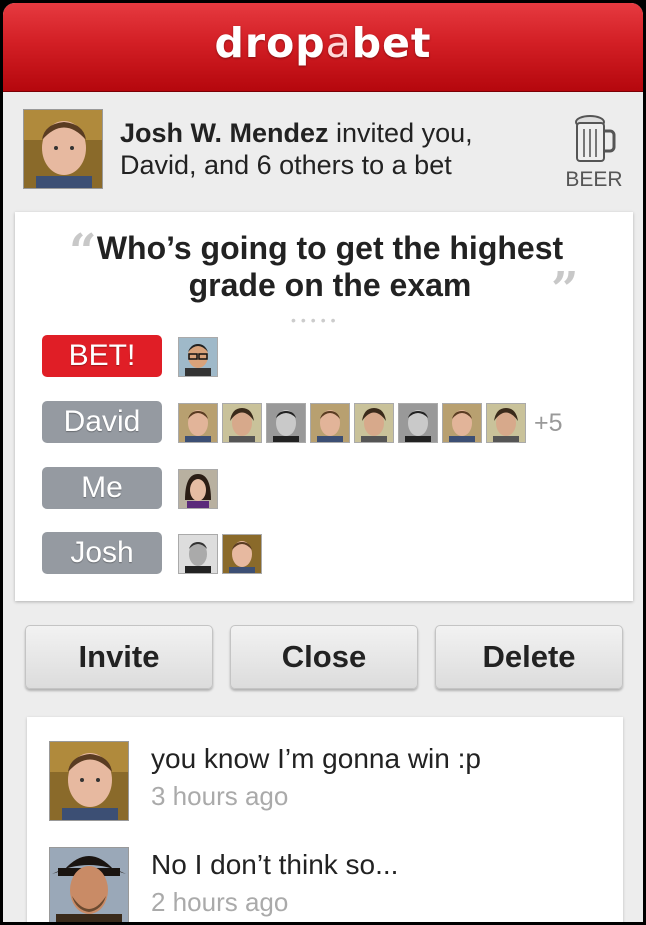 The height and width of the screenshot is (925, 646). What do you see at coordinates (565, 290) in the screenshot?
I see `close-quote-icon: ”` at bounding box center [565, 290].